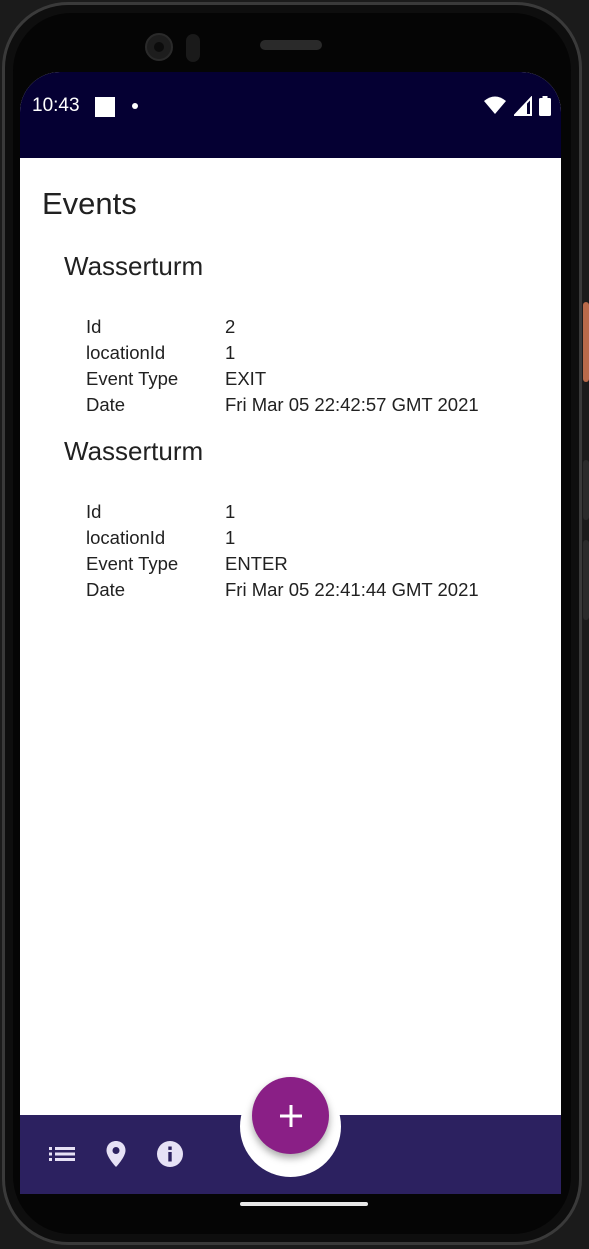  What do you see at coordinates (89, 203) in the screenshot?
I see `page-title: Events` at bounding box center [89, 203].